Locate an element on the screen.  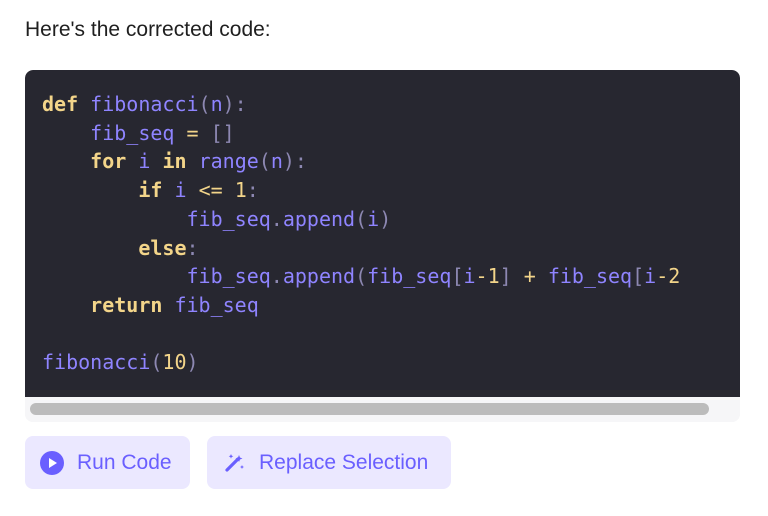
code-line-8: return fib_seq is located at coordinates (174, 304).